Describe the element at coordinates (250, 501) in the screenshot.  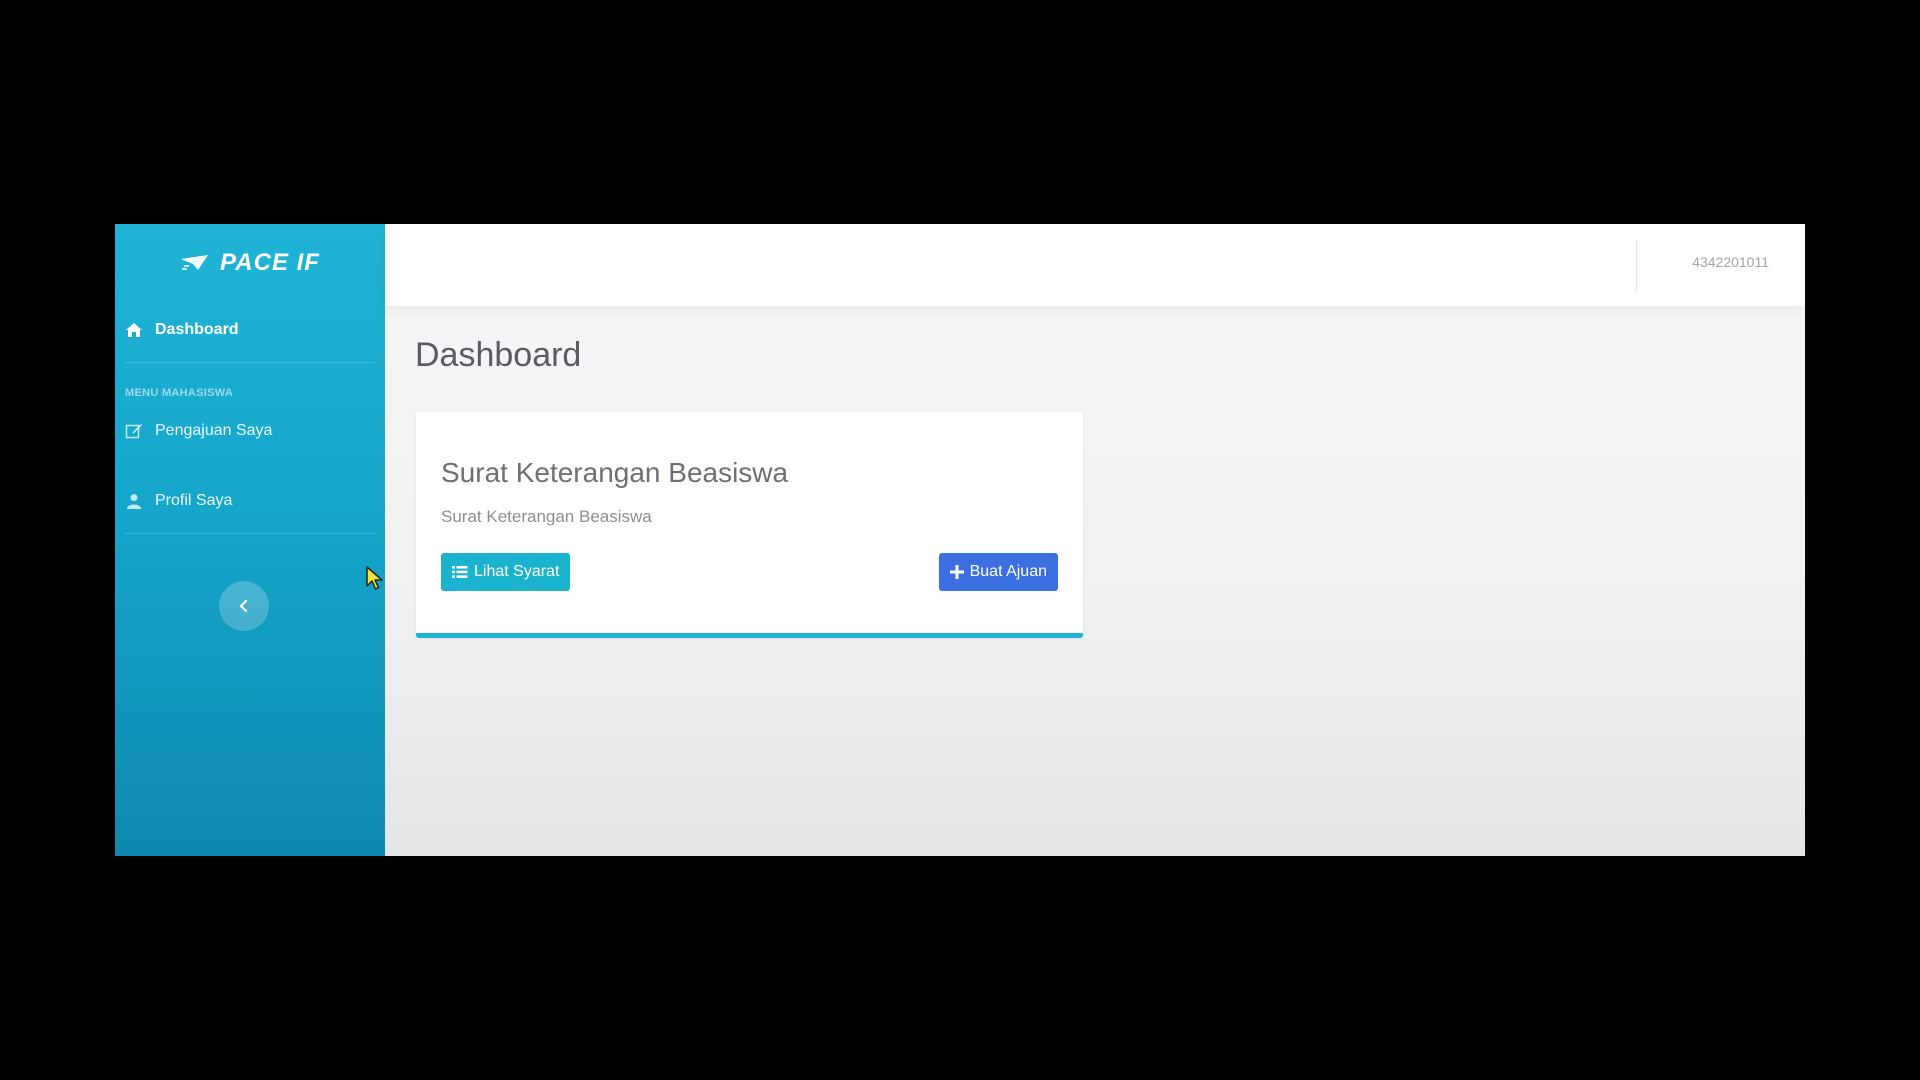
I see `sidebar-item-profil-saya: Profil Saya` at that location.